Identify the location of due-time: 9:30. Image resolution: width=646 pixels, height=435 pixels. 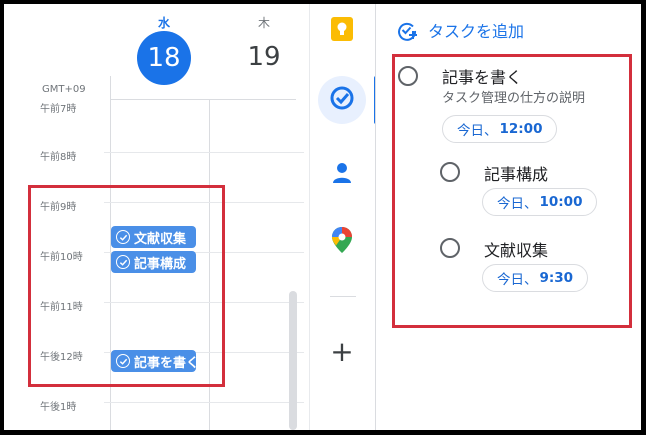
(556, 278).